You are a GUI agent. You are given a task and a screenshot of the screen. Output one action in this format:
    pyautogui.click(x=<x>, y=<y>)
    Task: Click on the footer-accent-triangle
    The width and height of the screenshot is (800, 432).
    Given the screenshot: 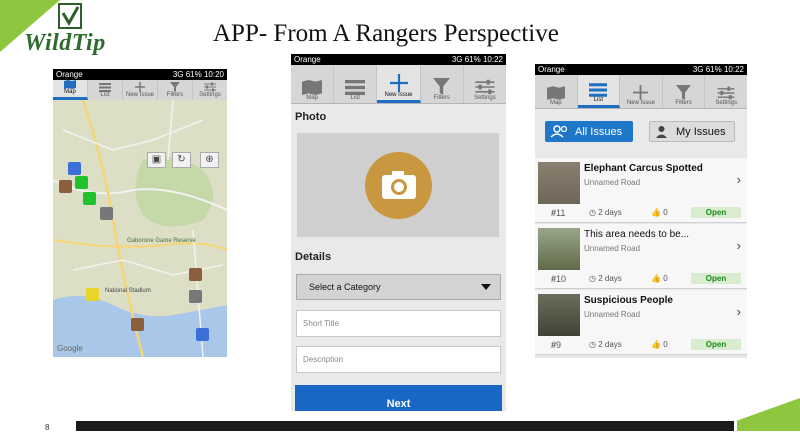 What is the action you would take?
    pyautogui.click(x=768, y=409)
    